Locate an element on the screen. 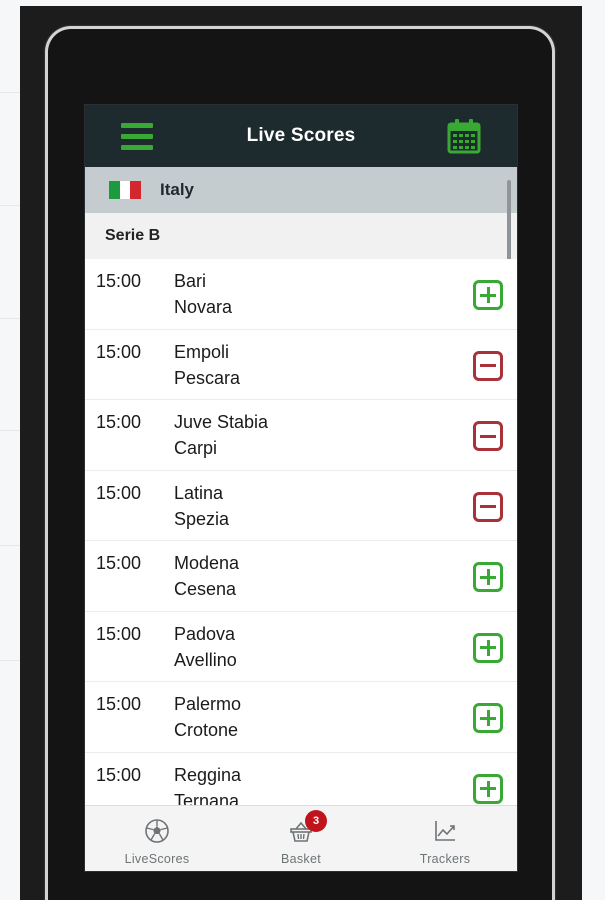 The width and height of the screenshot is (605, 900). match-row: 15:00 Reggina Ternana is located at coordinates (301, 779).